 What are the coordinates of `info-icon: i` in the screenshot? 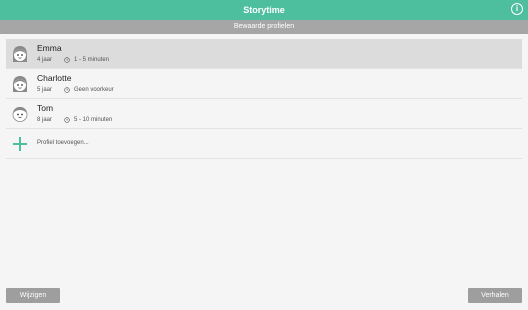 It's located at (517, 9).